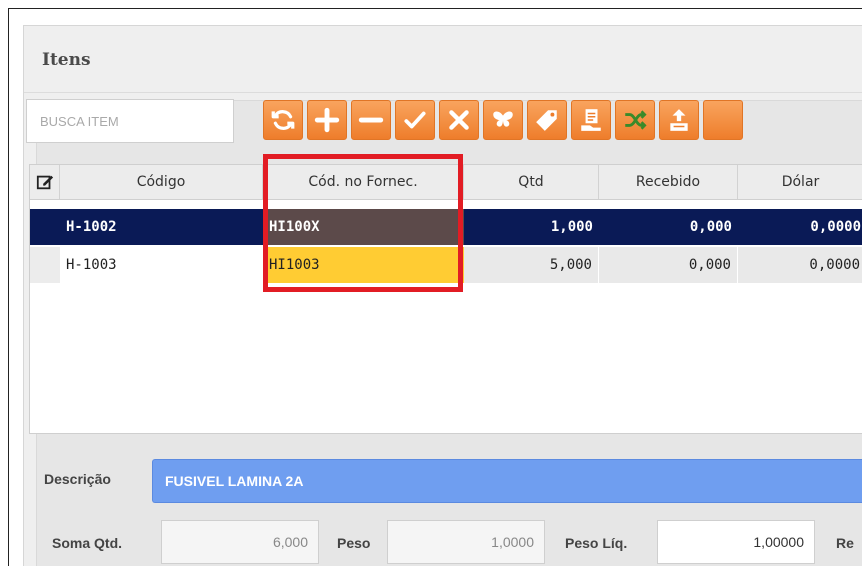 This screenshot has height=566, width=862. I want to click on check-icon, so click(415, 120).